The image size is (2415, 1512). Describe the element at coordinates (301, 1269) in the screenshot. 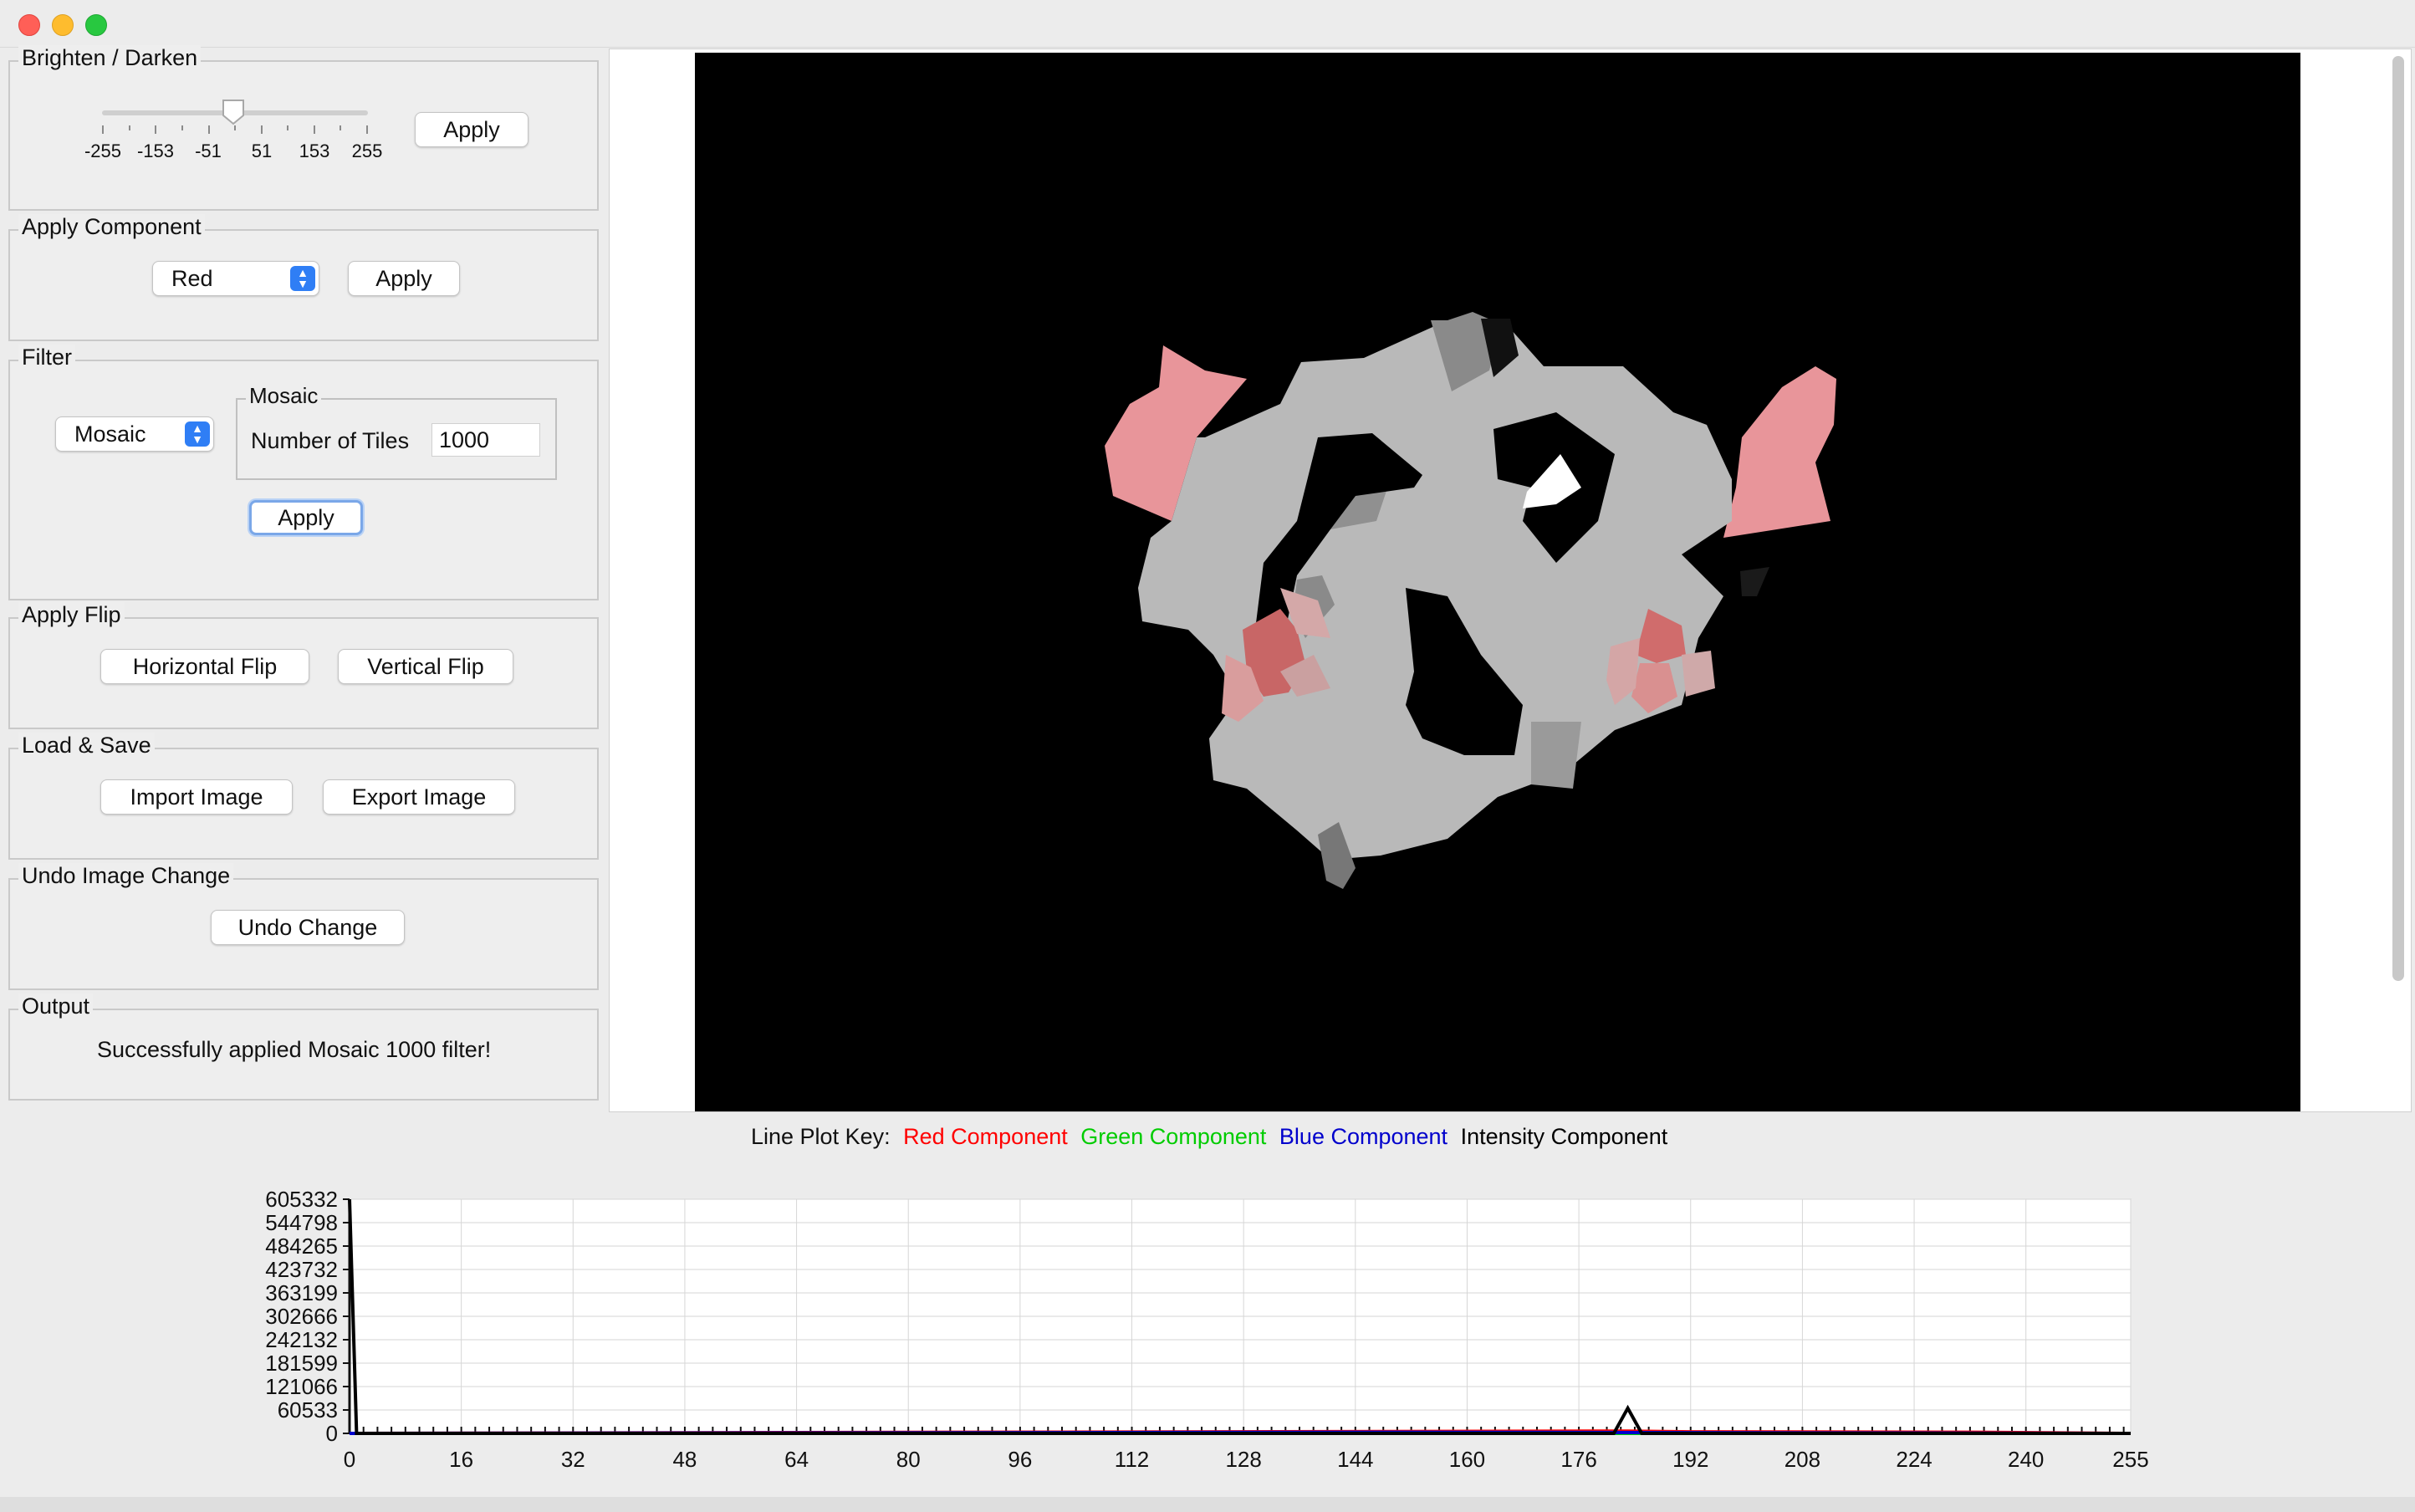

I see `y-tick-label: 423732` at that location.